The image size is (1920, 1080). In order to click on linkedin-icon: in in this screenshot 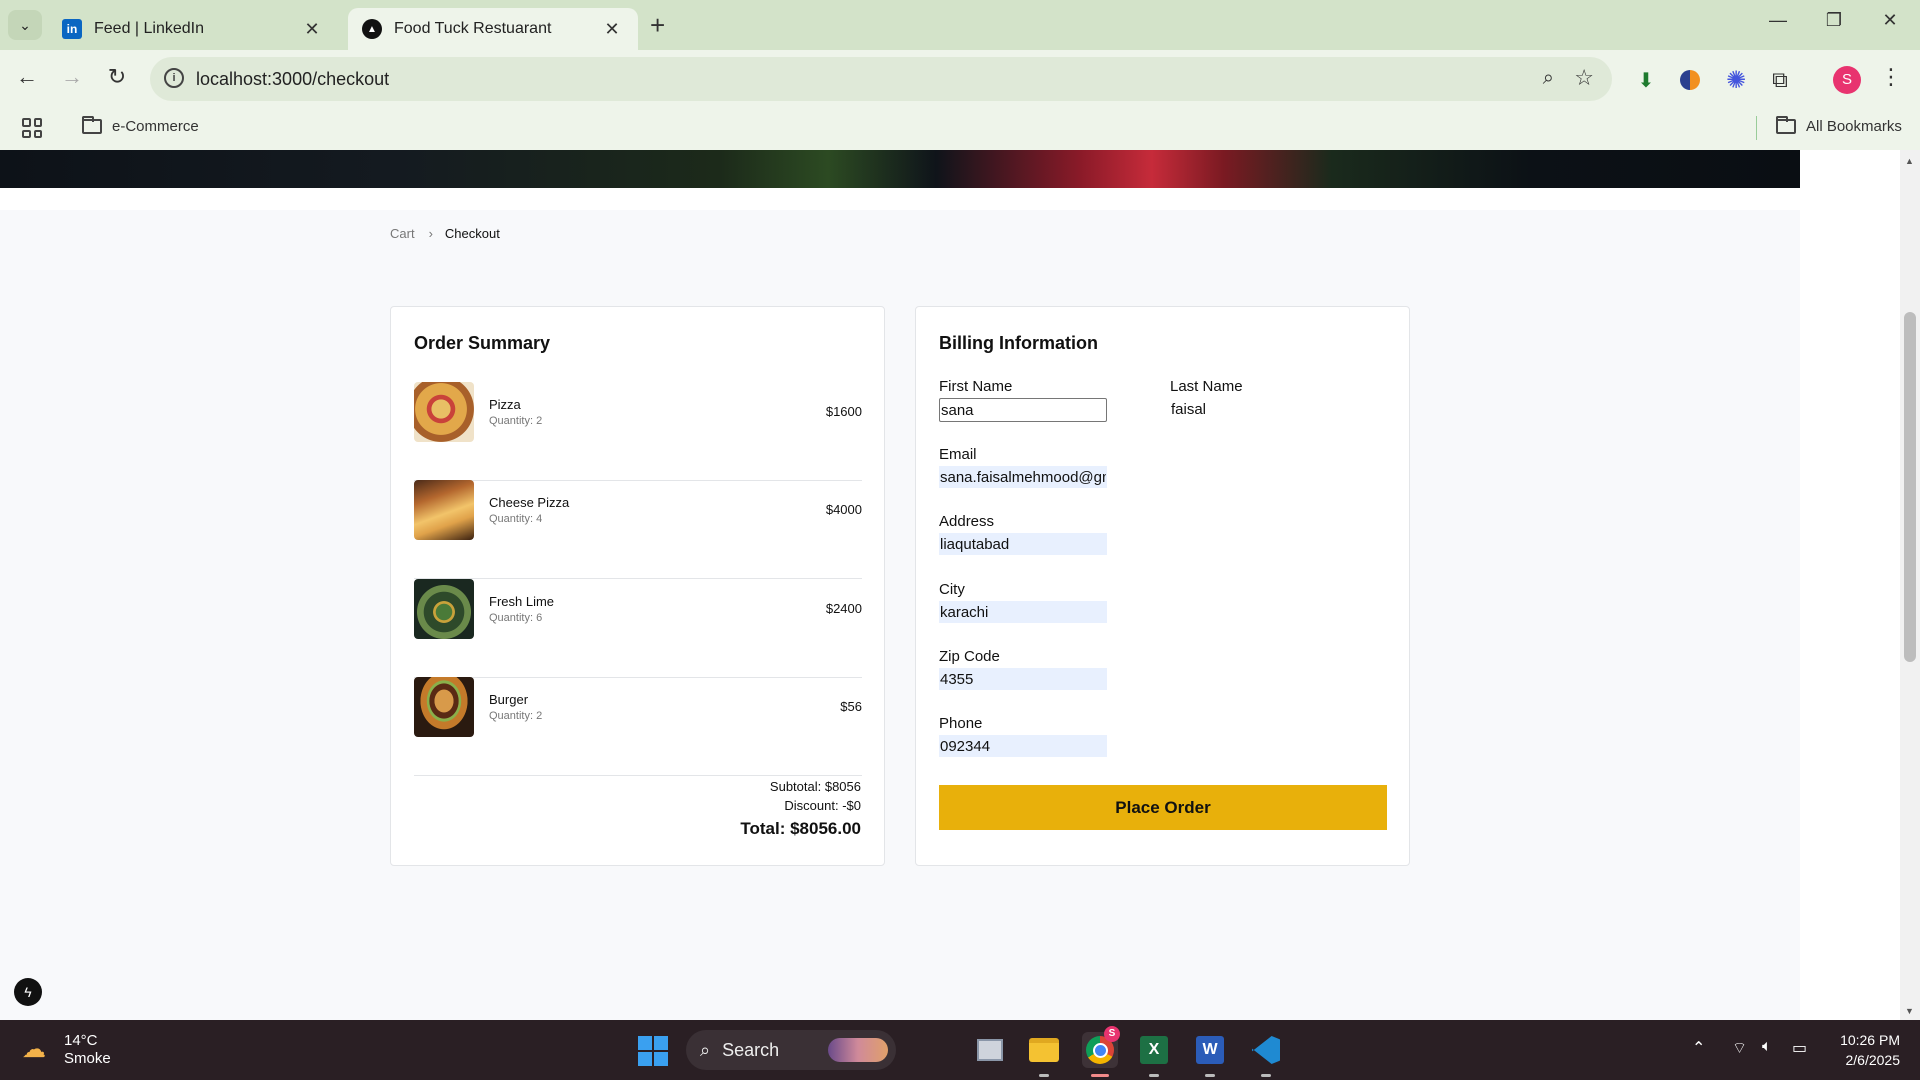, I will do `click(72, 29)`.